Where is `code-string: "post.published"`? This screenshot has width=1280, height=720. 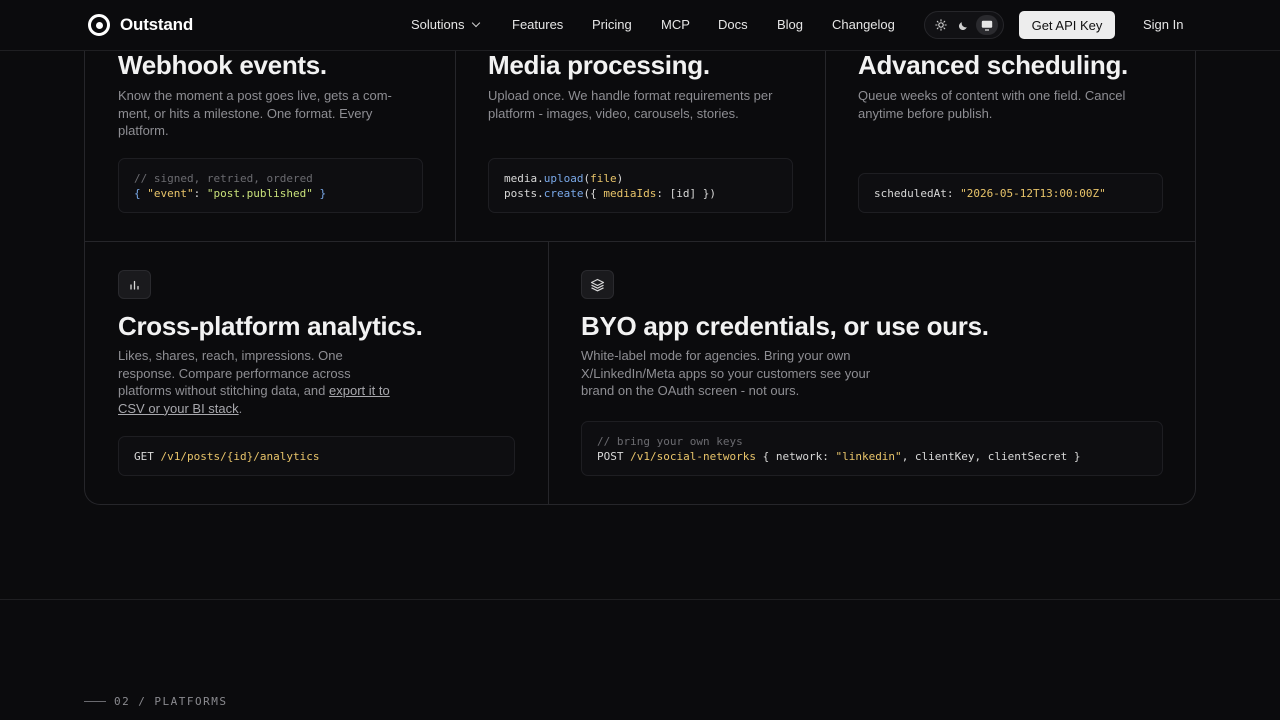 code-string: "post.published" is located at coordinates (259, 193).